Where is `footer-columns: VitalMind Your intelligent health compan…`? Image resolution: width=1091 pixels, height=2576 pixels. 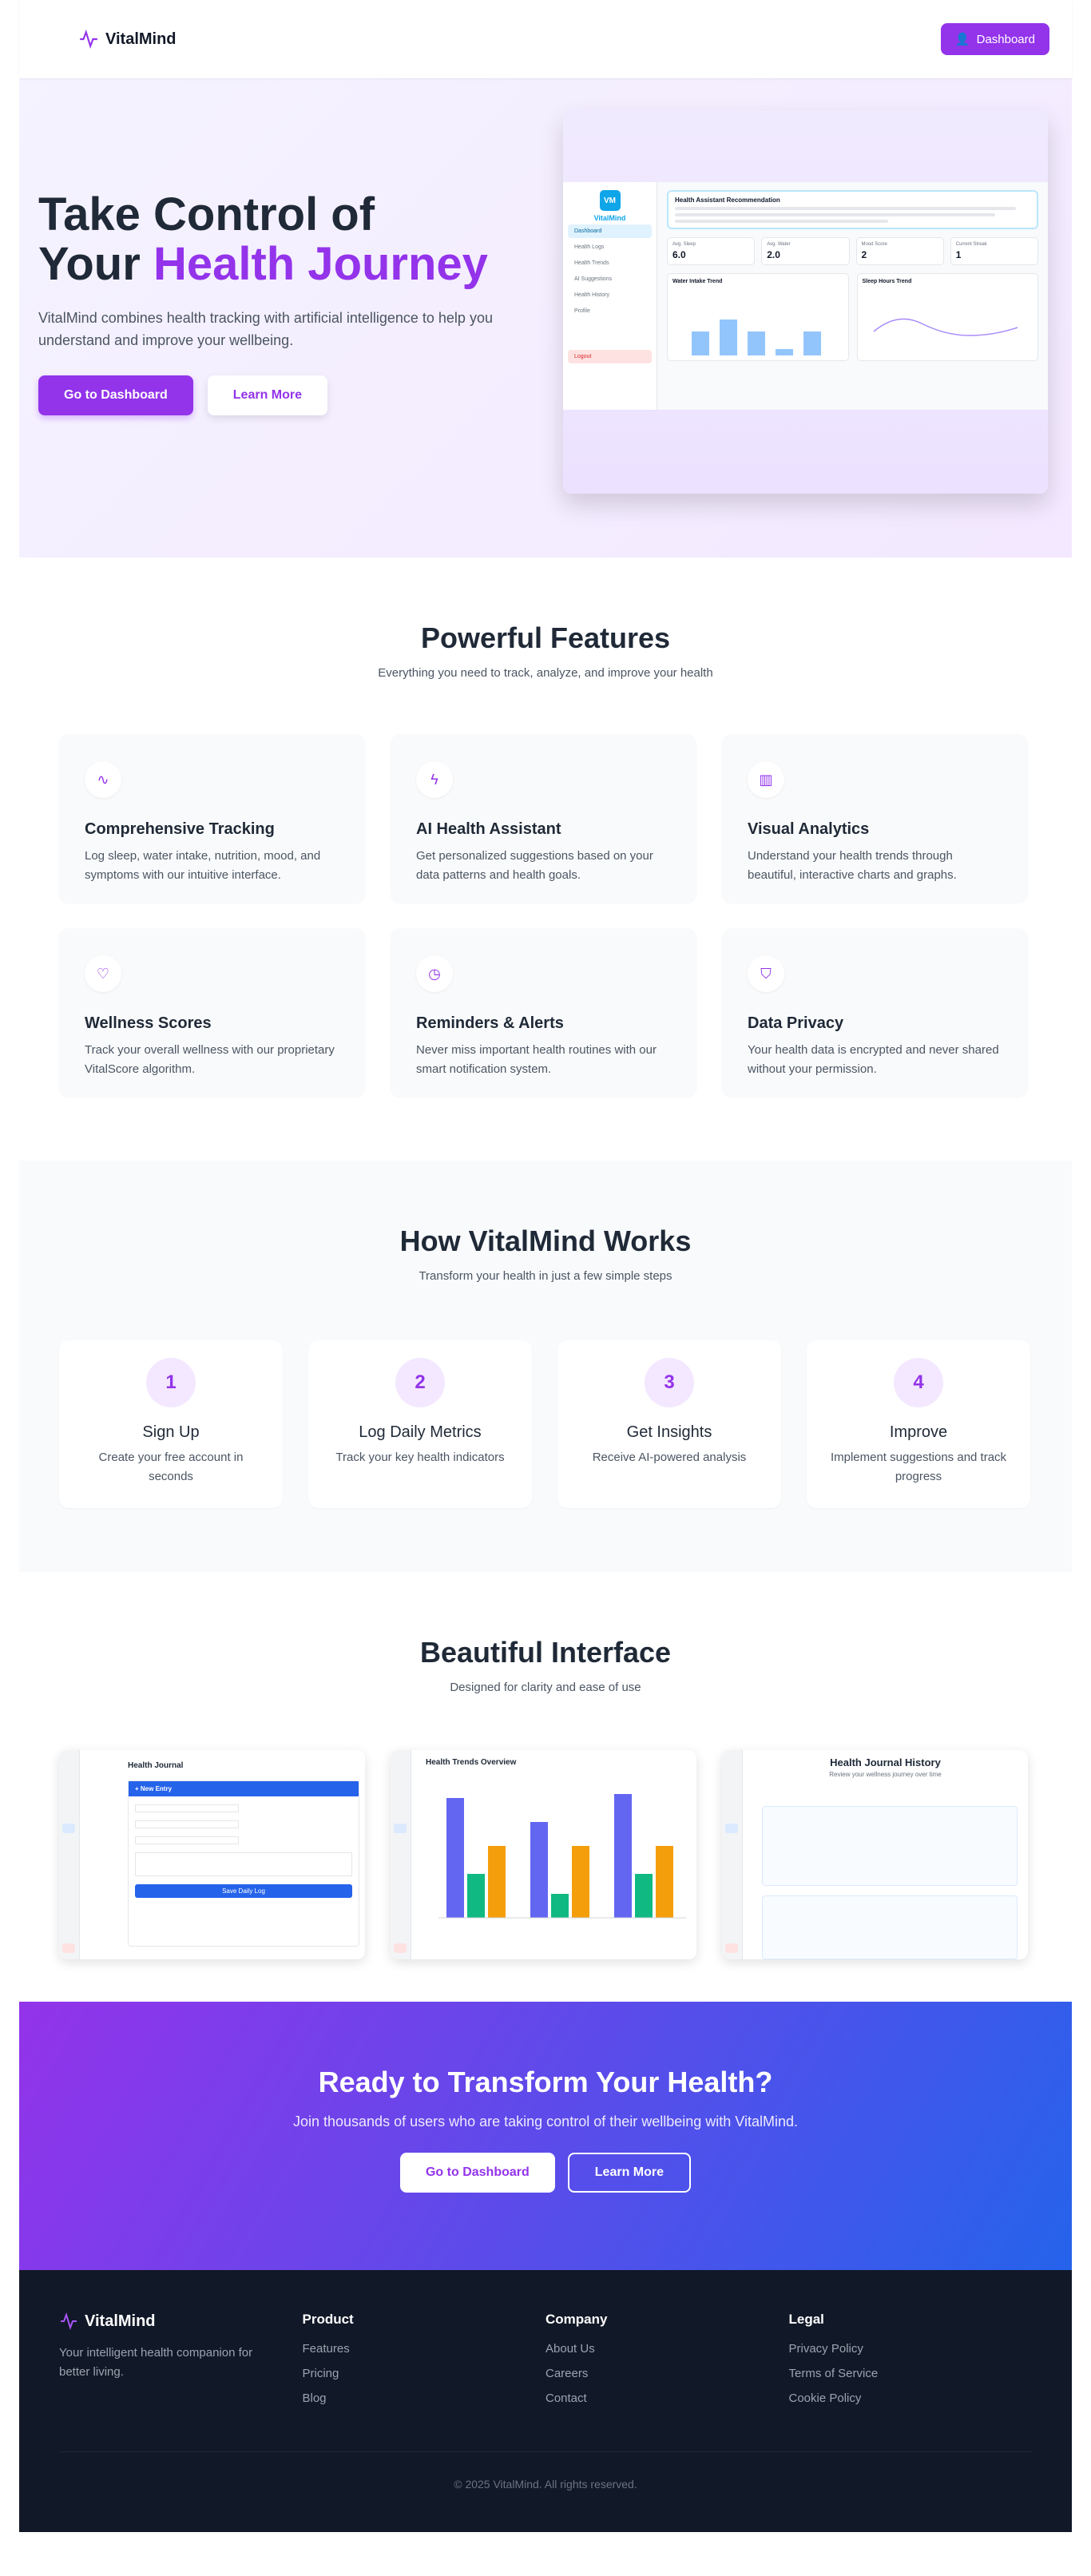 footer-columns: VitalMind Your intelligent health compan… is located at coordinates (545, 2364).